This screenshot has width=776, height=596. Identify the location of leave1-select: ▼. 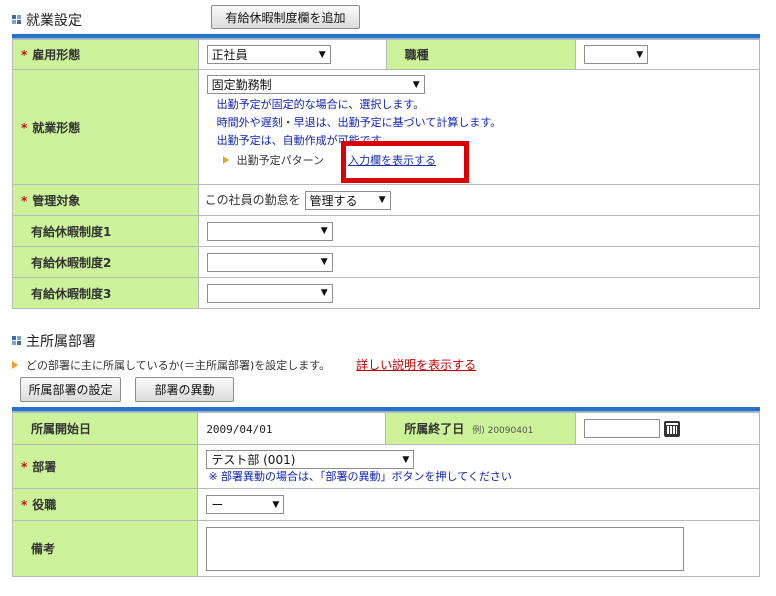
(269, 231).